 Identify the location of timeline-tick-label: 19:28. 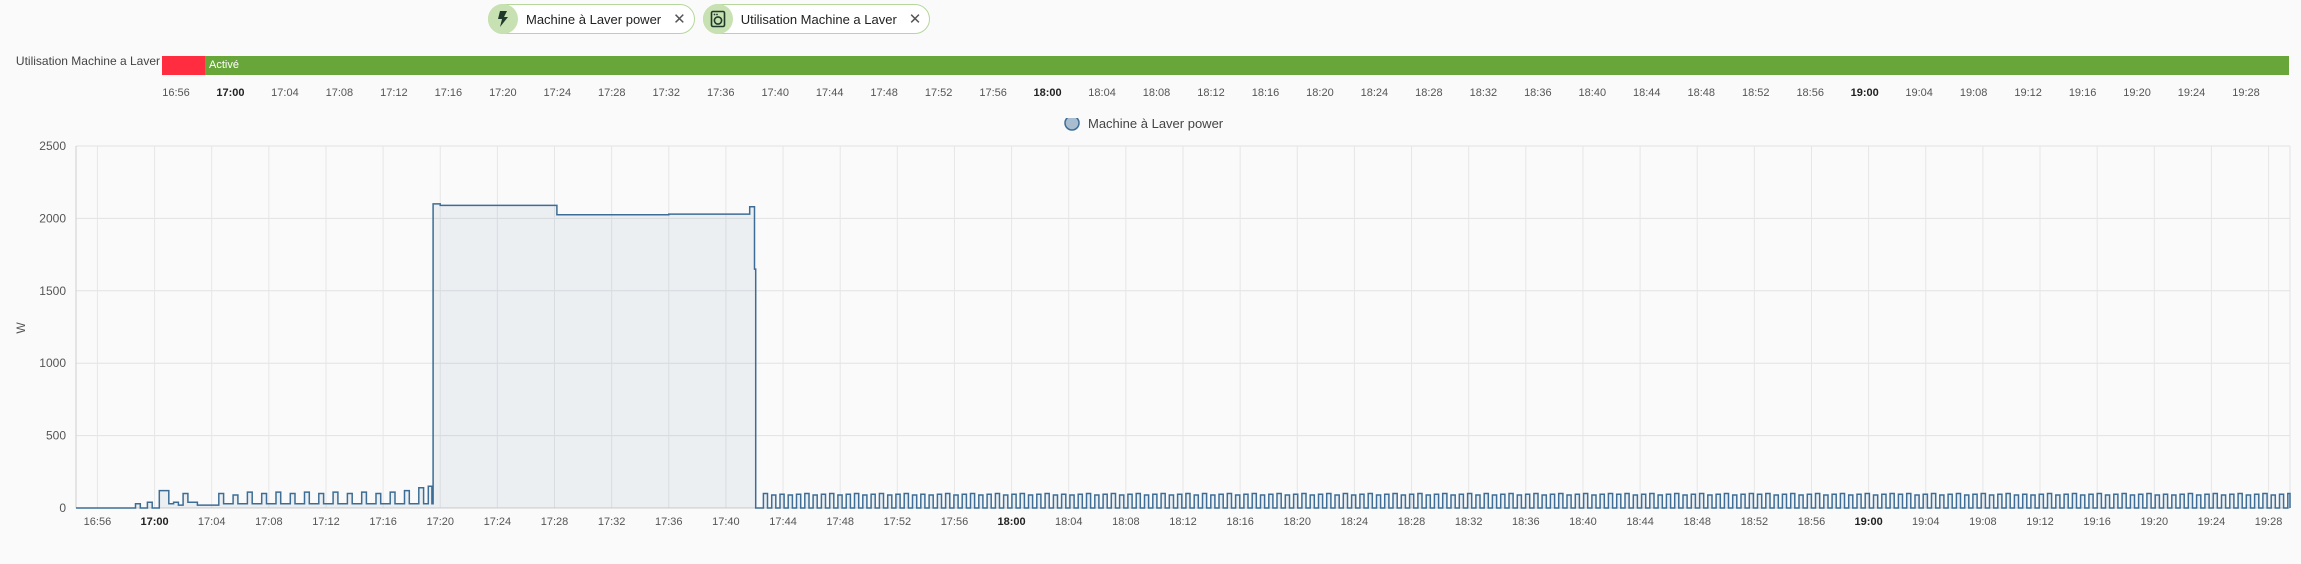
(2246, 93).